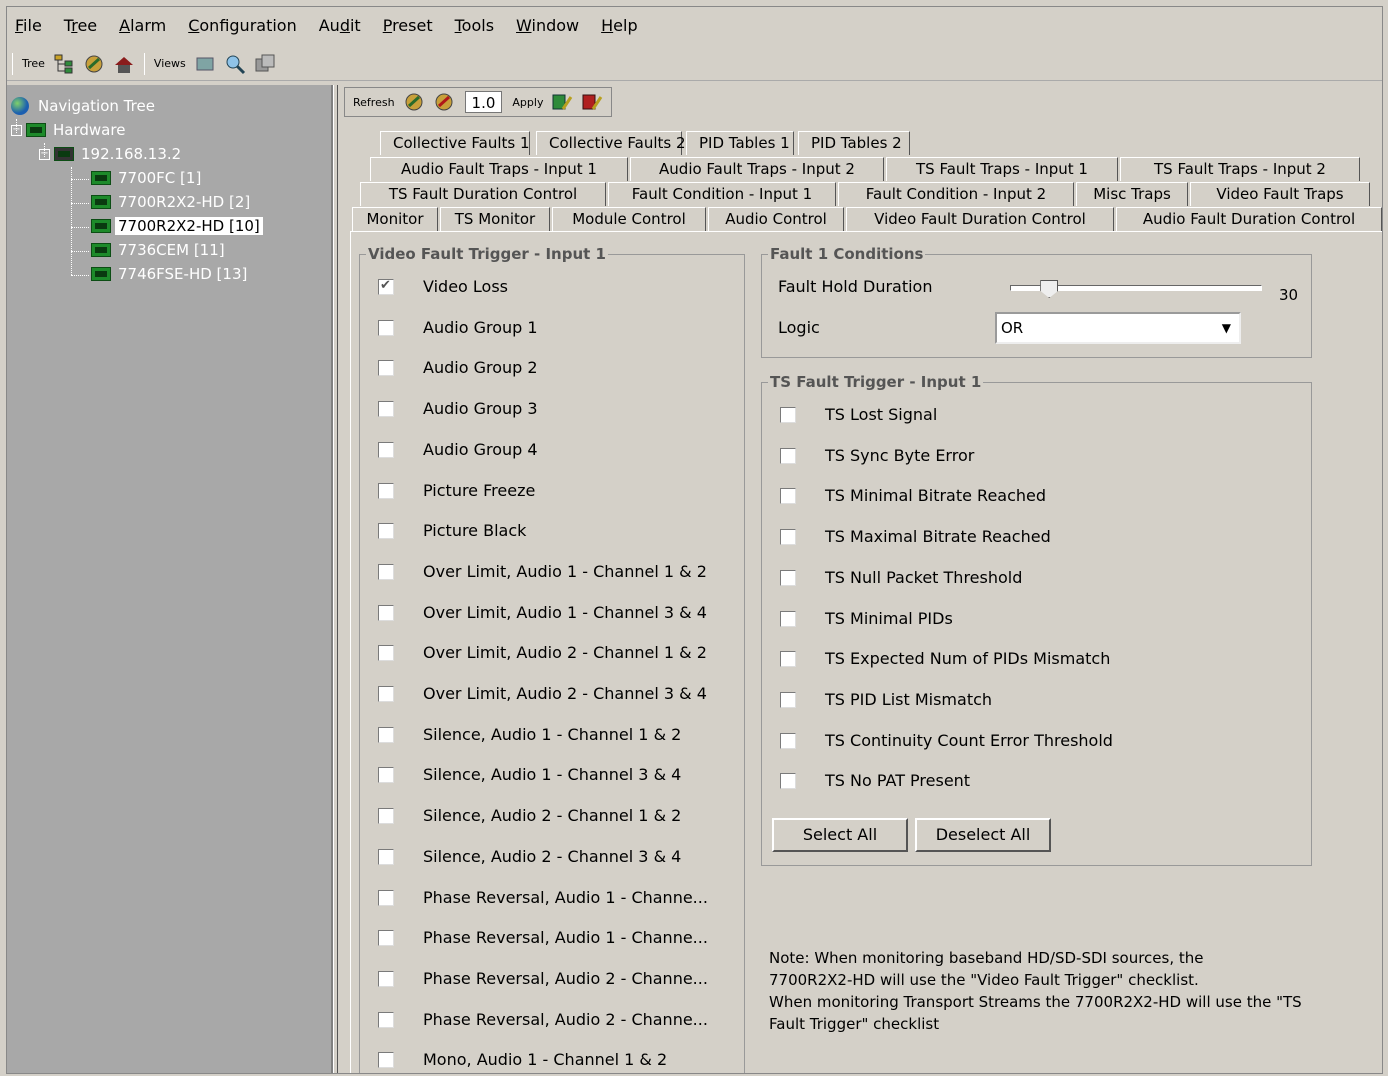  What do you see at coordinates (740, 143) in the screenshot?
I see `tab: PID Tables 1` at bounding box center [740, 143].